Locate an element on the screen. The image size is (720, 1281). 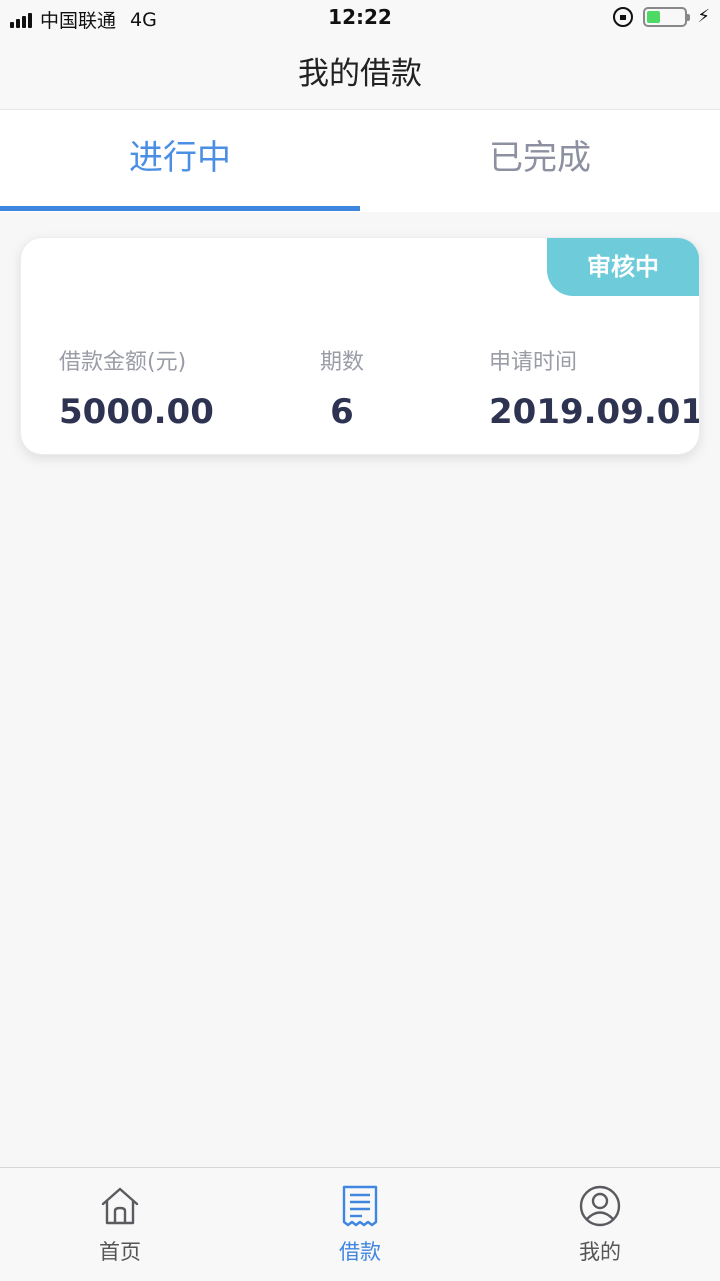
tabbar-item-mine: 我的 is located at coordinates (600, 1224).